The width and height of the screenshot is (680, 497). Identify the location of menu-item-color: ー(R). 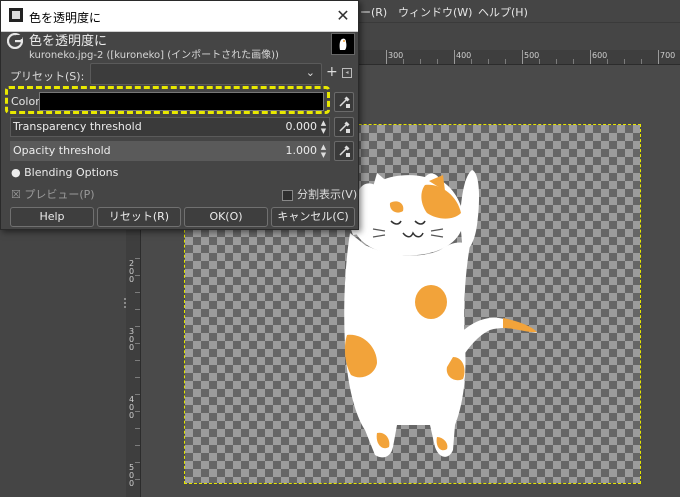
(373, 12).